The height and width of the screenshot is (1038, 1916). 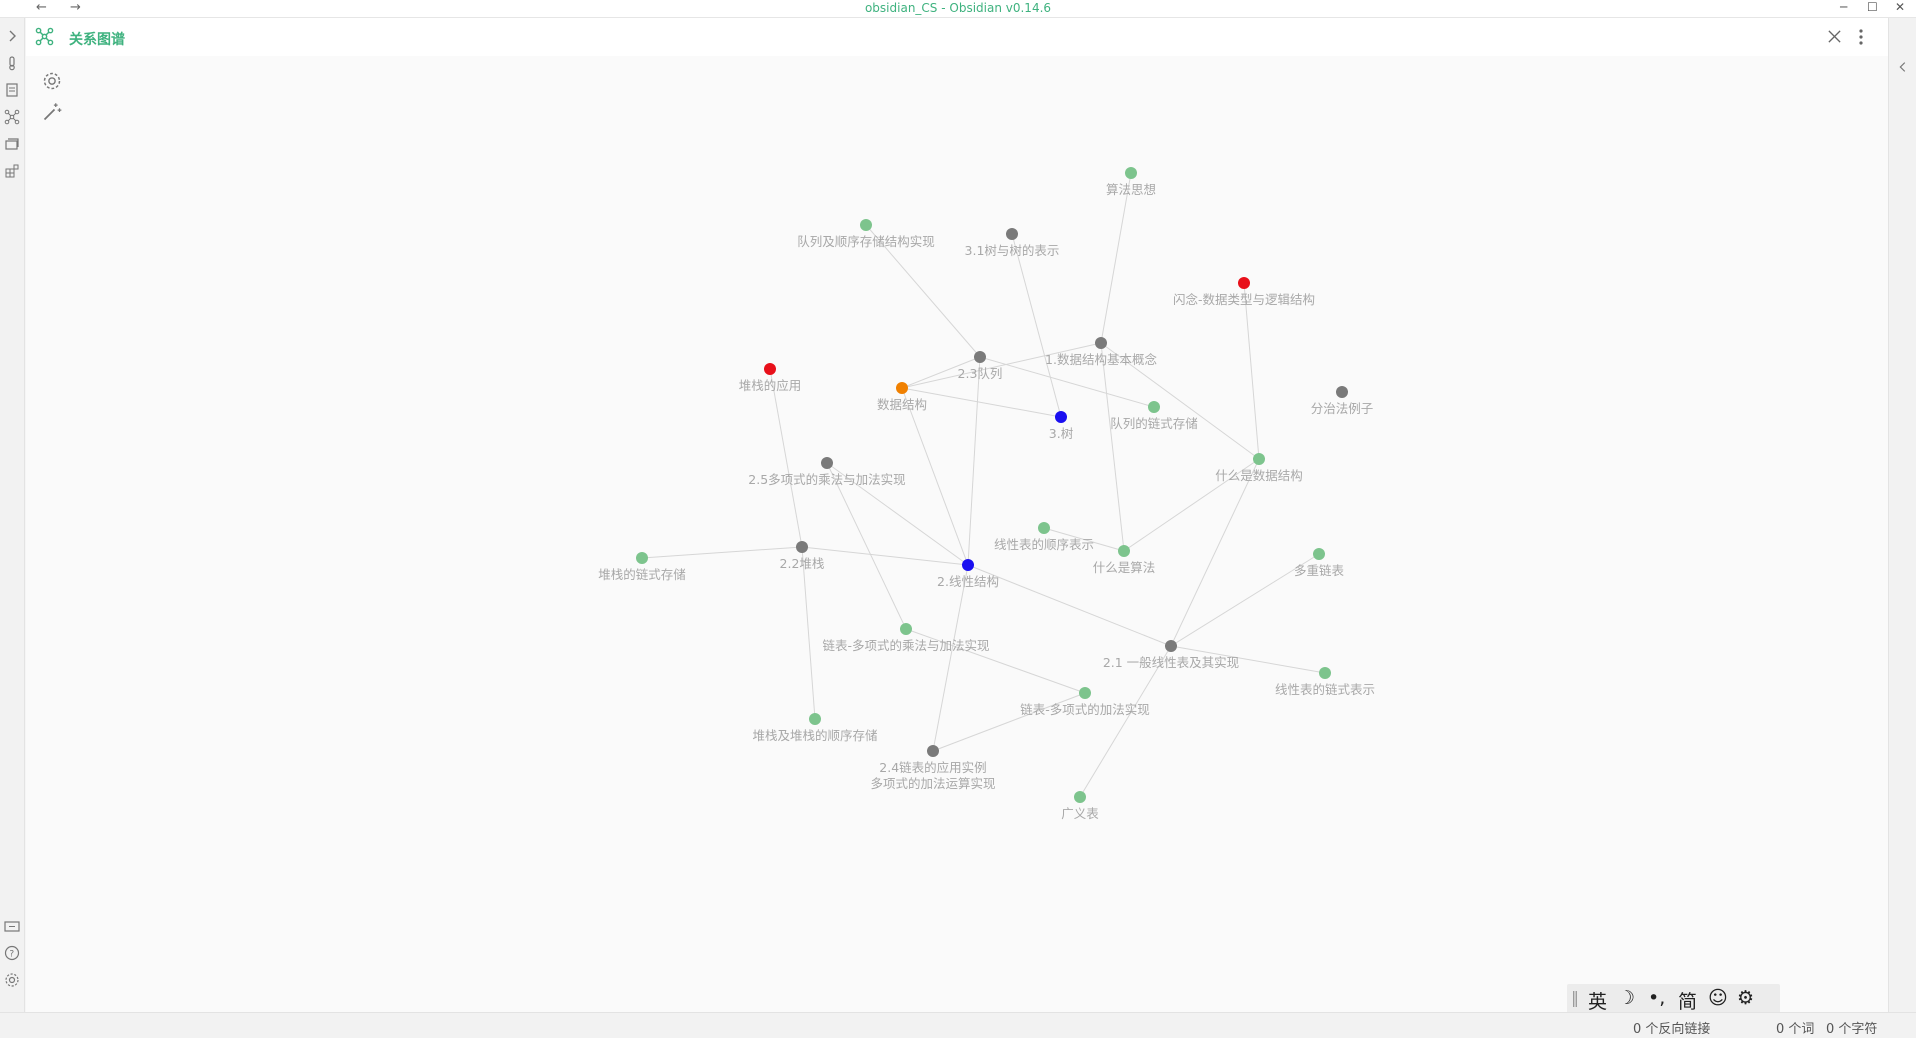 I want to click on graph-node: 线性表的顺序表示, so click(x=1044, y=537).